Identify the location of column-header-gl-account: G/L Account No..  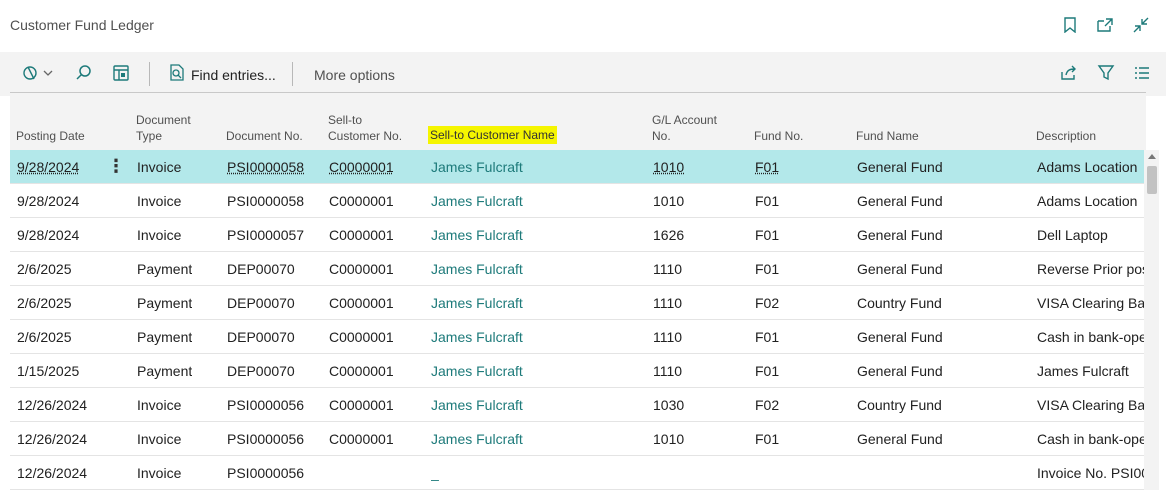
(684, 123).